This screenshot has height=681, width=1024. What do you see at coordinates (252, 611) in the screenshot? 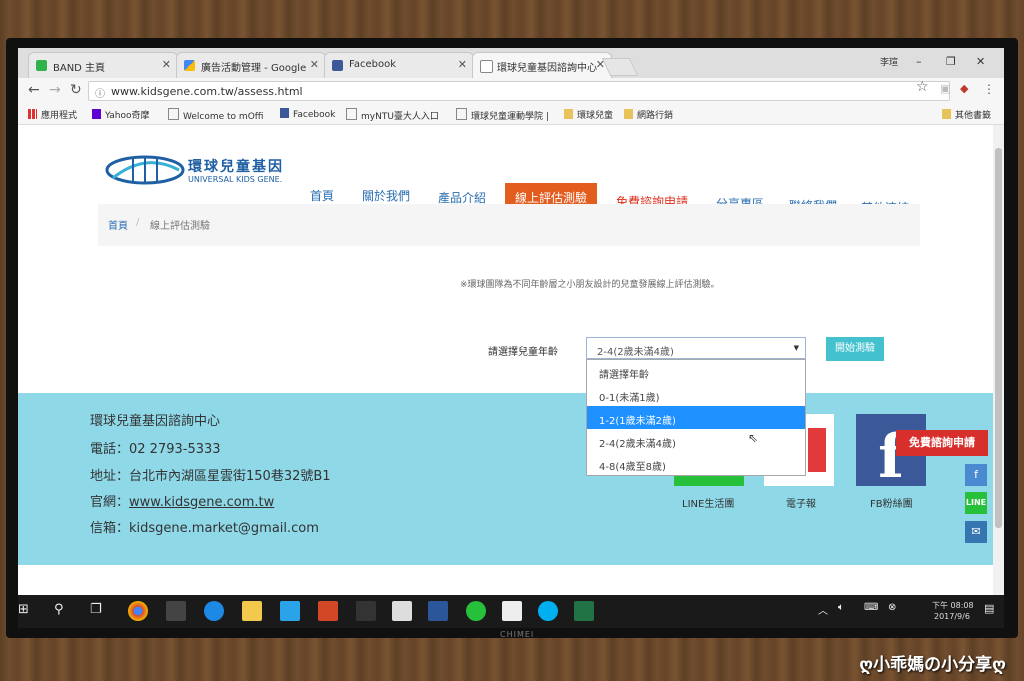
I see `file-explorer-icon` at bounding box center [252, 611].